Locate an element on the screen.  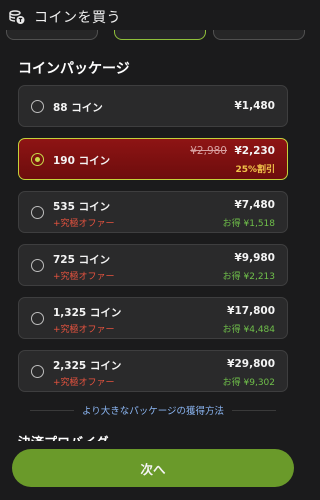
package-coins: 535 コイン is located at coordinates (82, 207).